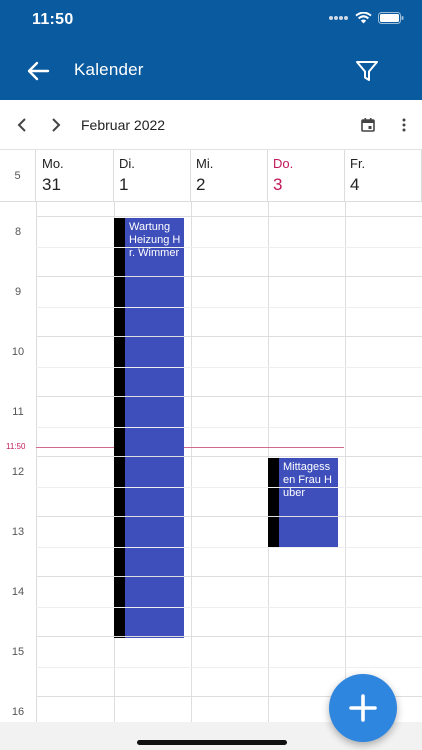  I want to click on filter-button, so click(367, 71).